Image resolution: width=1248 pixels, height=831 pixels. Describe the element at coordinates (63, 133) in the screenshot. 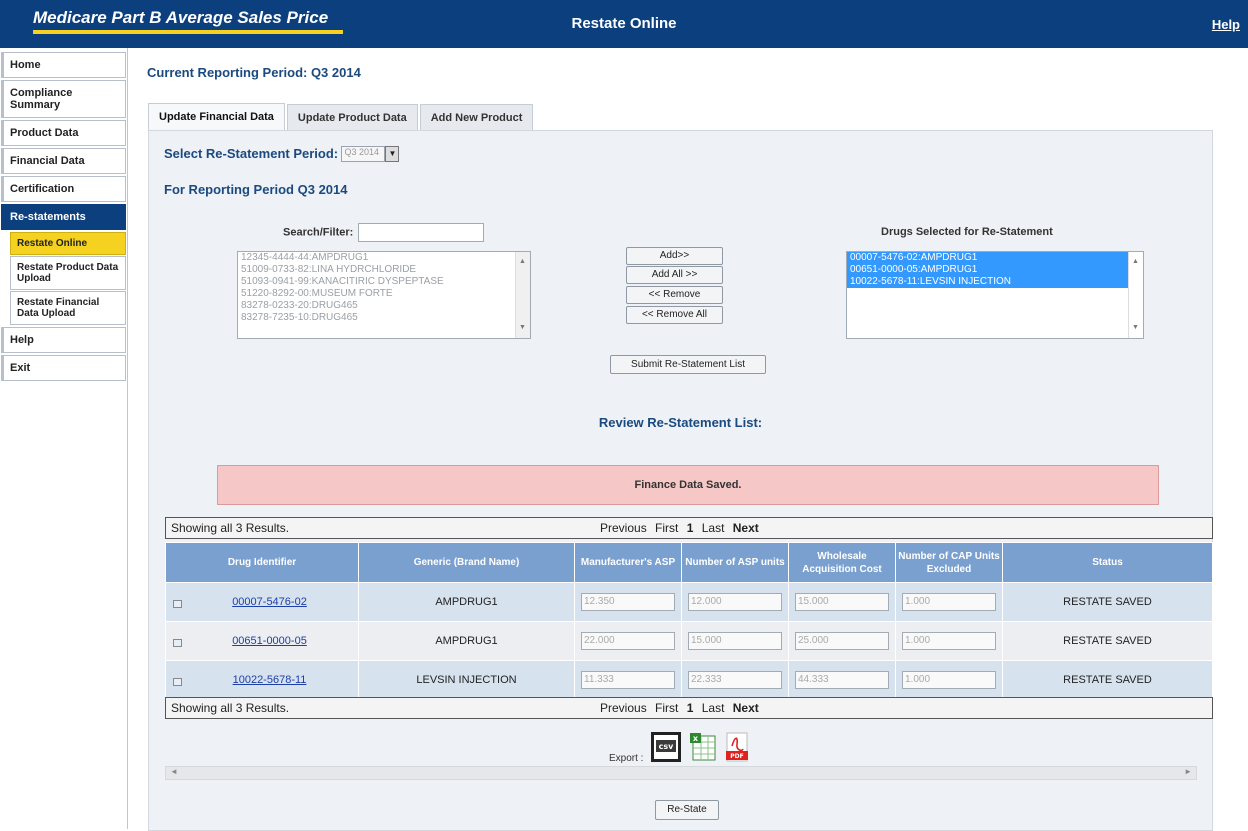

I see `sidebar-item-product-data: Product Data` at that location.